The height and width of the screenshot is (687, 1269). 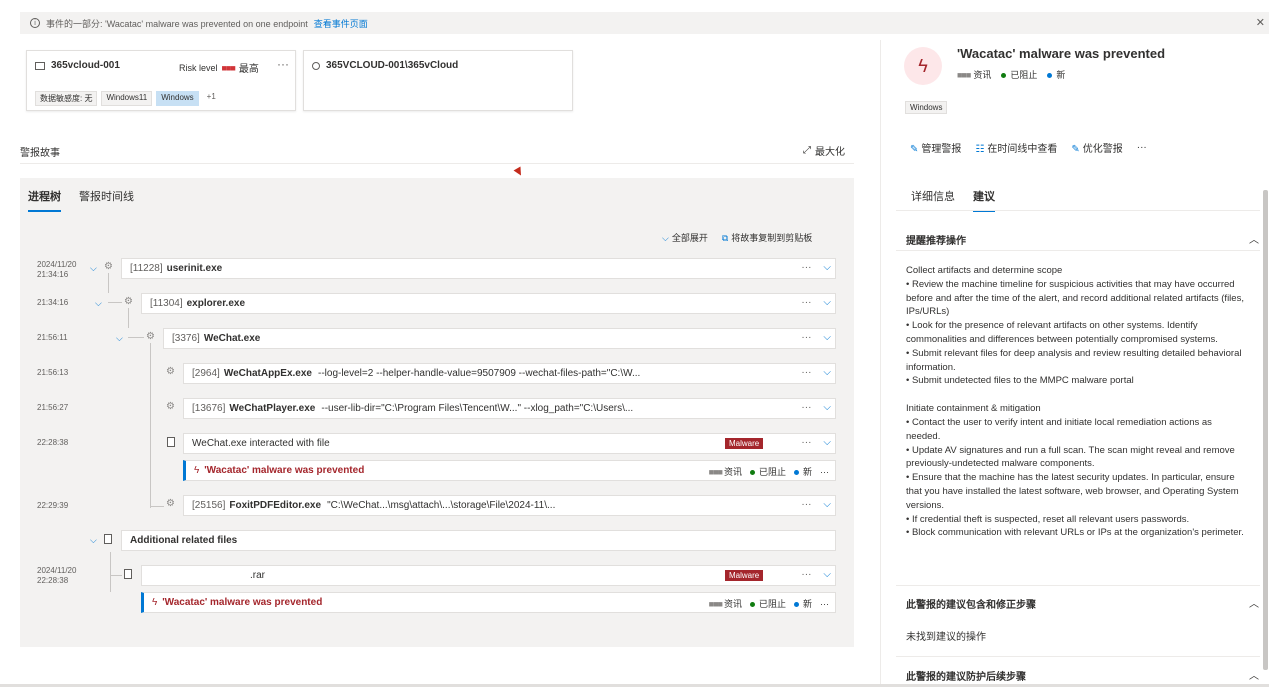 What do you see at coordinates (1265, 430) in the screenshot?
I see `scrollbar` at bounding box center [1265, 430].